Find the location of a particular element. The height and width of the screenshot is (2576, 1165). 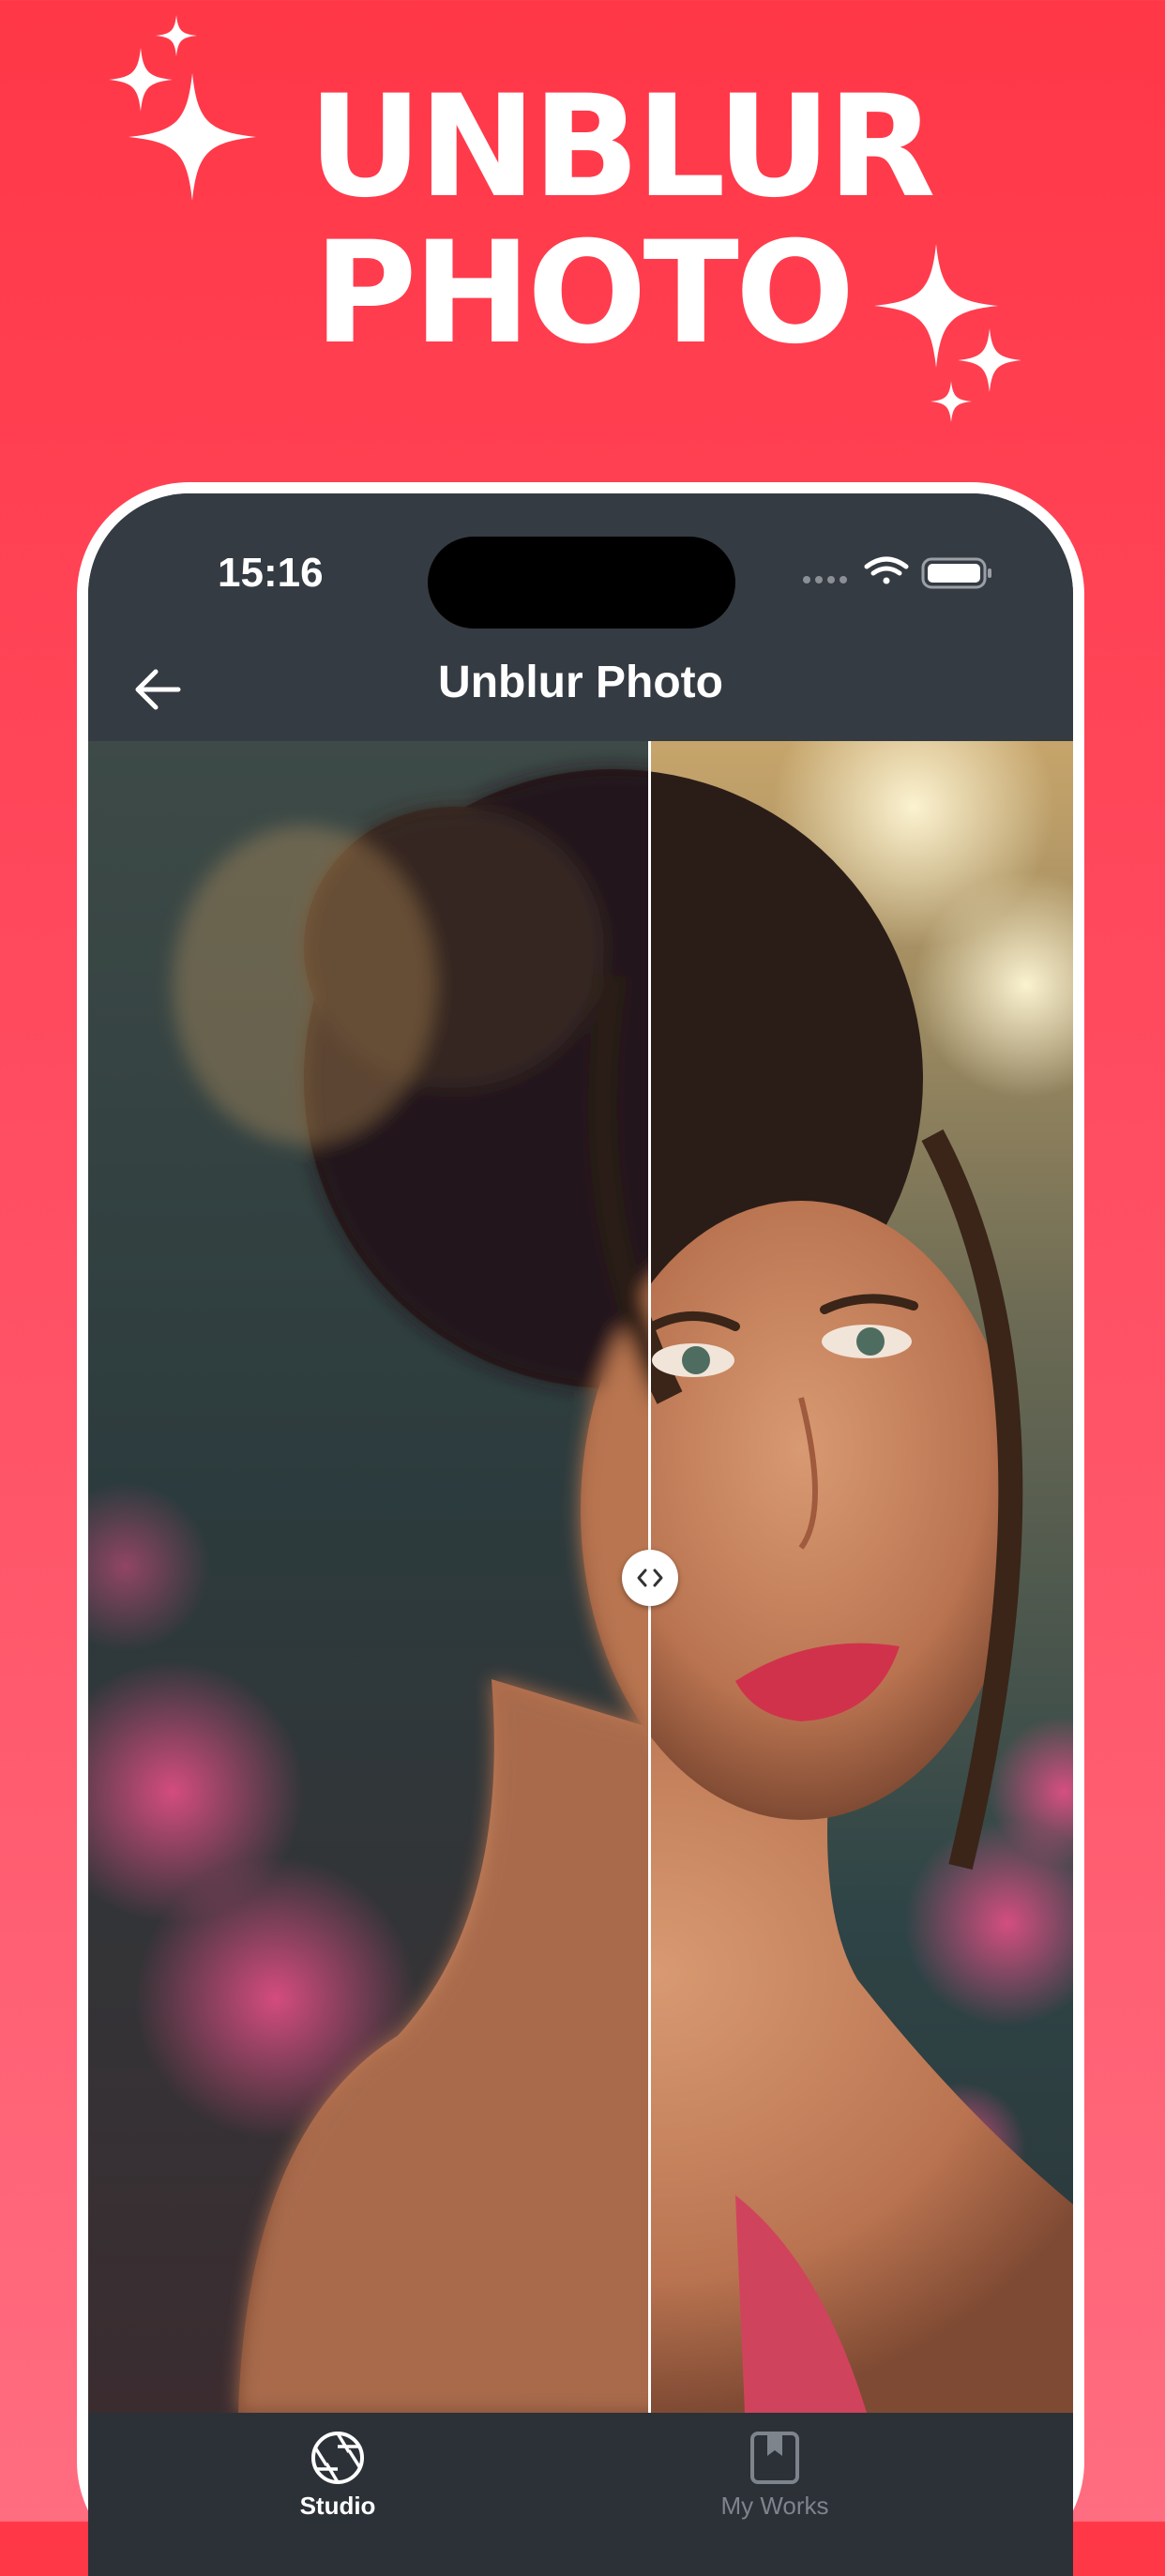

chevron-left-right-icon is located at coordinates (650, 1577).